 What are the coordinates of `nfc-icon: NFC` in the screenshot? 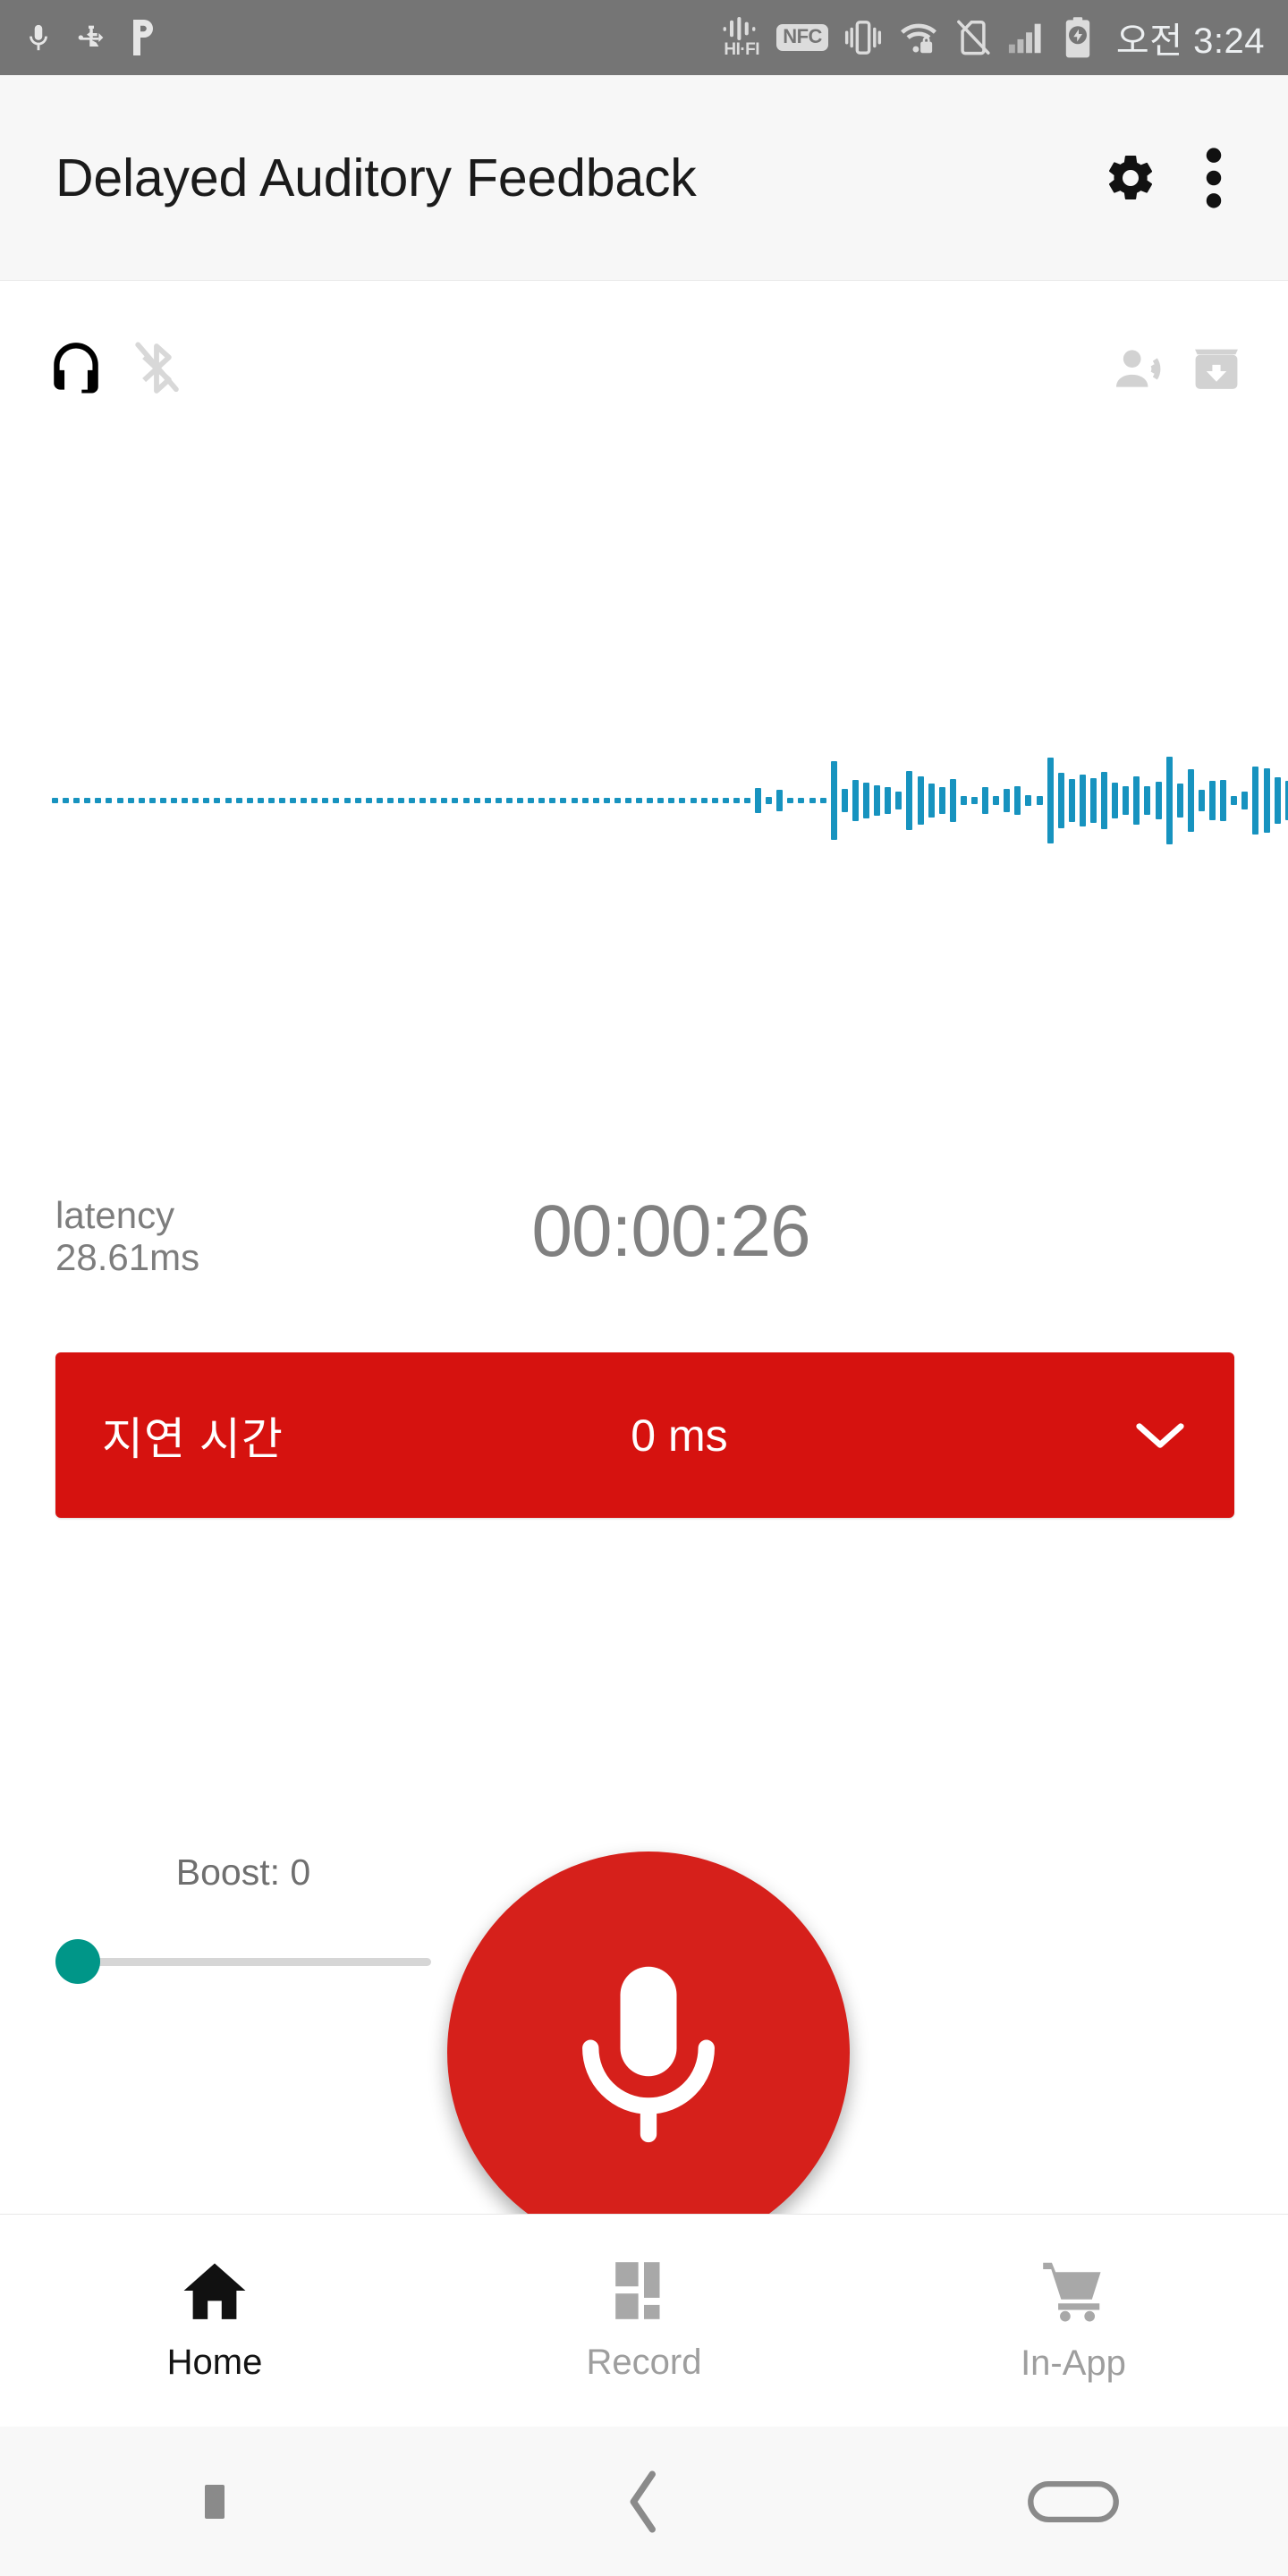 It's located at (802, 37).